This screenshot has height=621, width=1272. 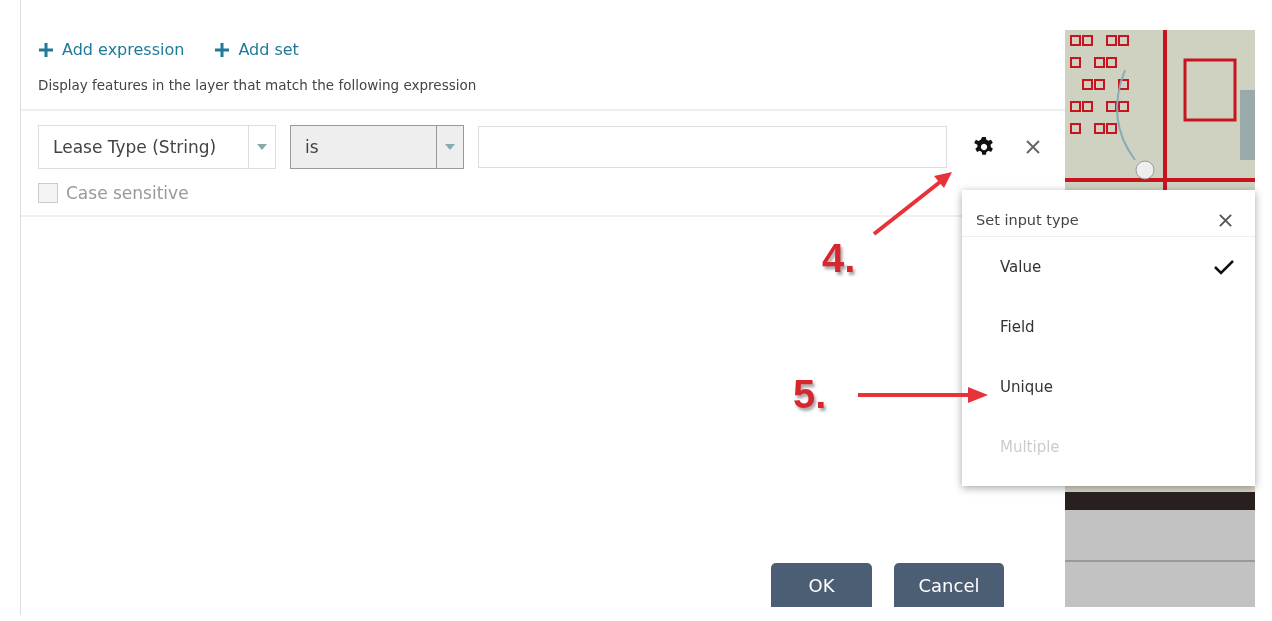 What do you see at coordinates (1108, 267) in the screenshot?
I see `menu-item: Value` at bounding box center [1108, 267].